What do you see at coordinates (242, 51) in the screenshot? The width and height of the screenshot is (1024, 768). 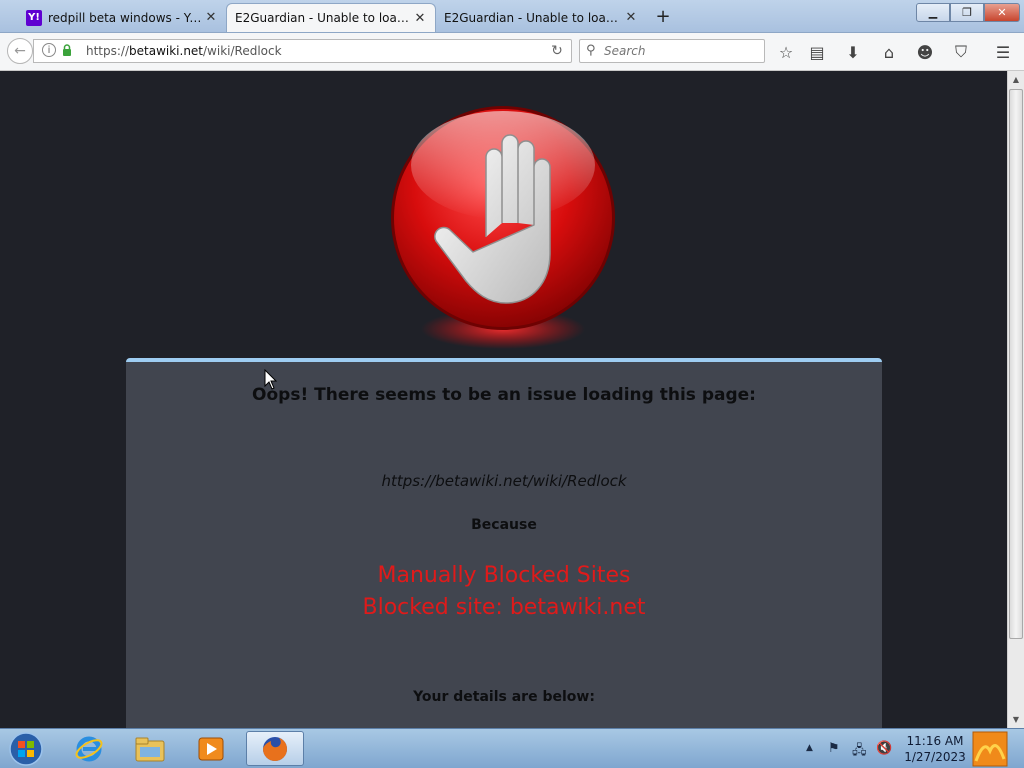 I see `url-path: /wiki/Redlock` at bounding box center [242, 51].